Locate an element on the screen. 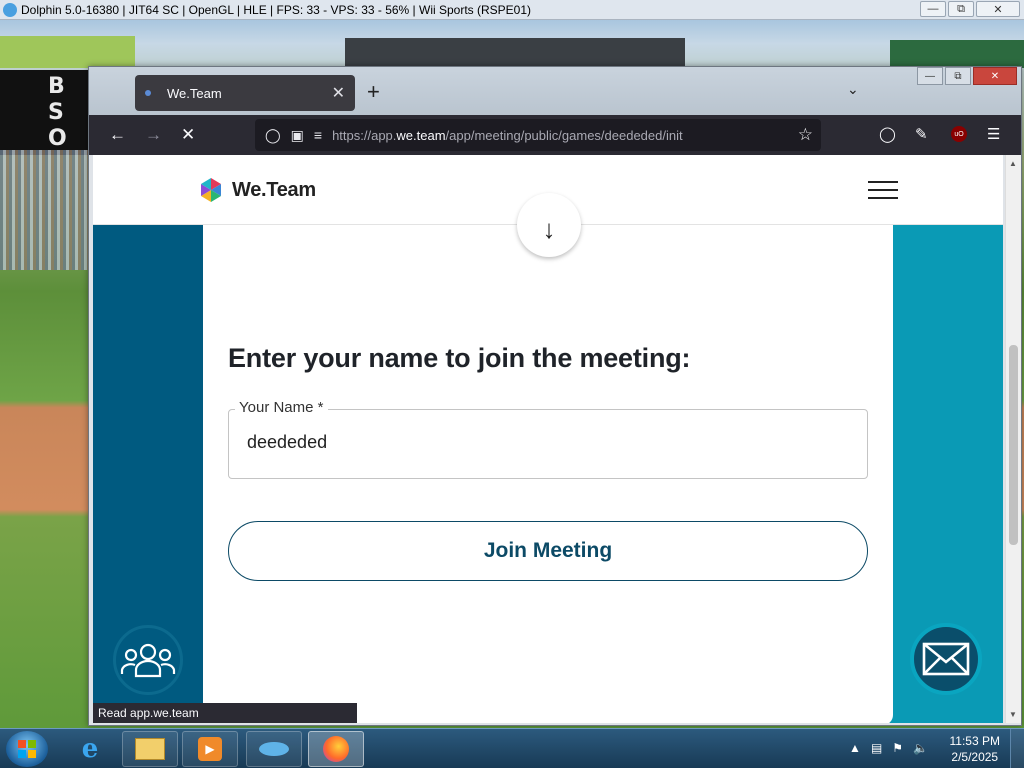 The width and height of the screenshot is (1024, 768). mail-icon is located at coordinates (946, 659).